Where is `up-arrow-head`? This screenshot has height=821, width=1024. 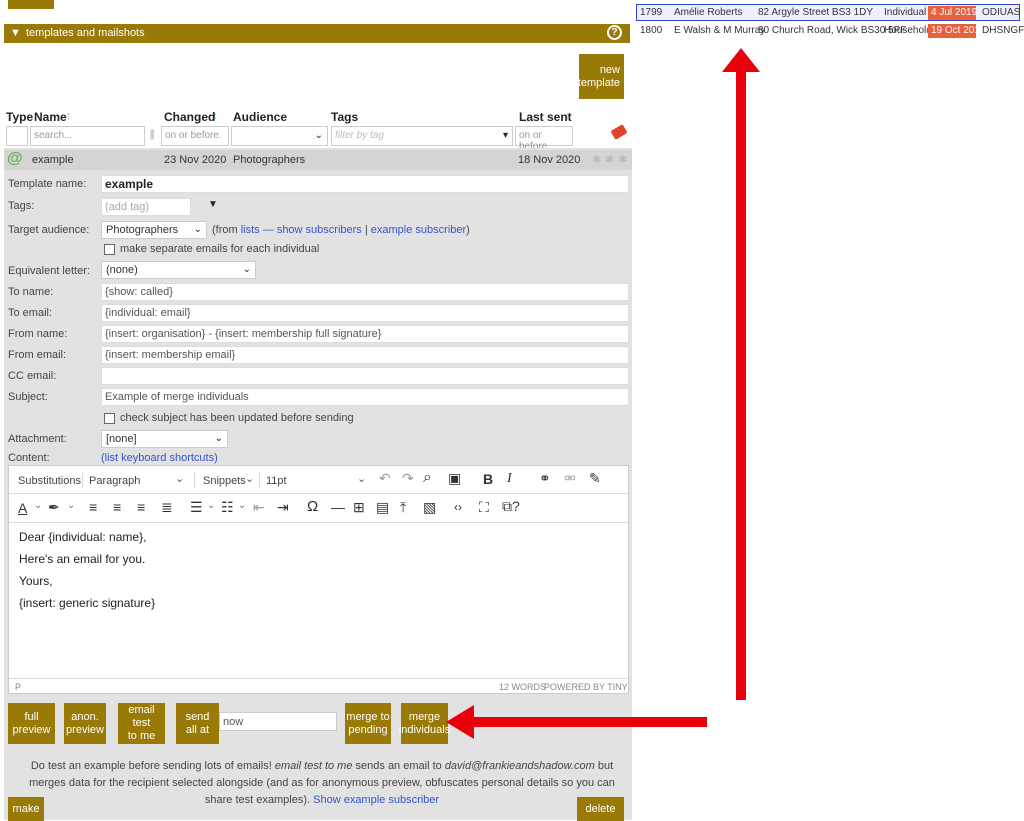
up-arrow-head is located at coordinates (741, 60).